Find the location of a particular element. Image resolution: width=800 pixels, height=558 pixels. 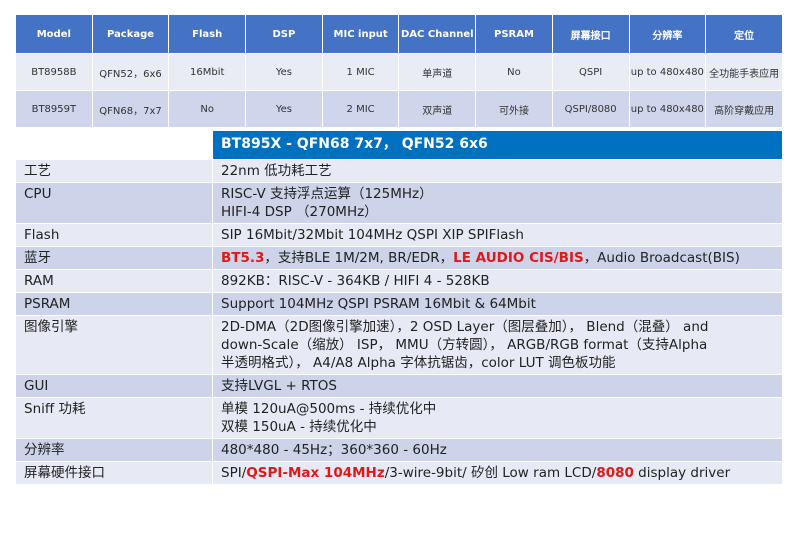

header-mic-input: MIC input is located at coordinates (360, 34).